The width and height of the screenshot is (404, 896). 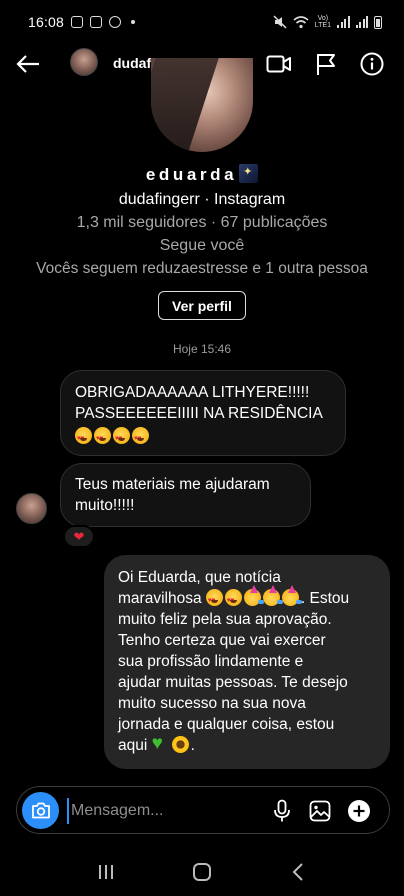 I want to click on status-bar: 16:08 Vo) LTE1, so click(x=202, y=22).